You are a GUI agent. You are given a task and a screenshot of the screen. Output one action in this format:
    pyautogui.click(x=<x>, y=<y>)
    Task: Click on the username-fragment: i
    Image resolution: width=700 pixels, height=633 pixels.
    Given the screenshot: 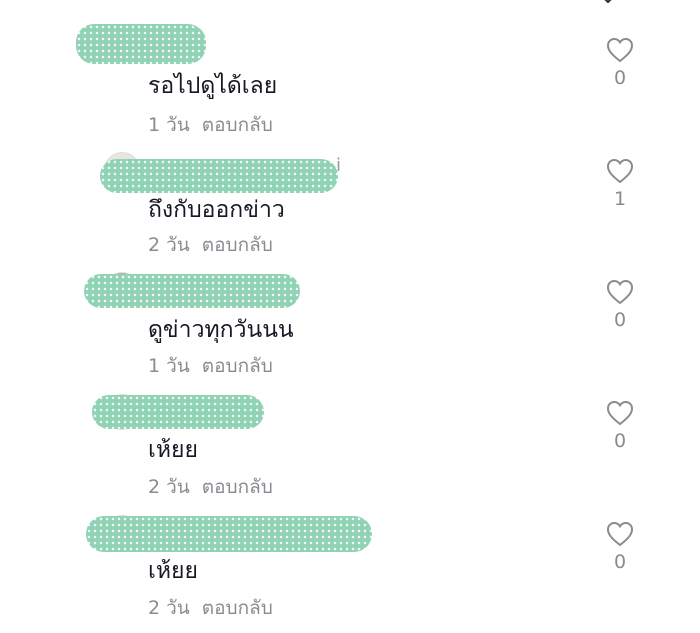 What is the action you would take?
    pyautogui.click(x=339, y=165)
    